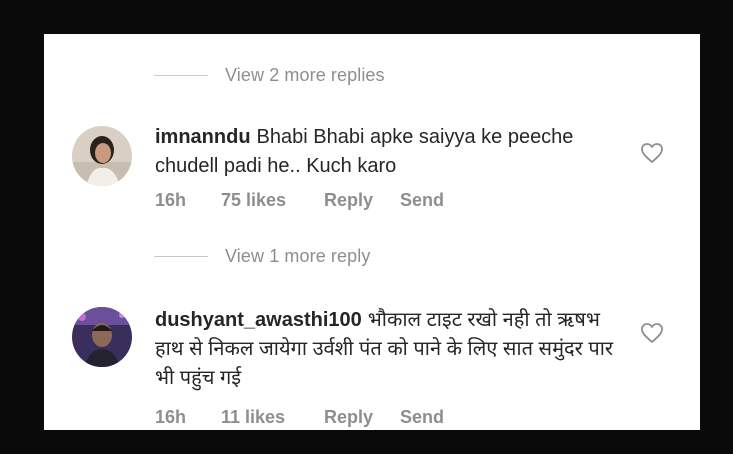  What do you see at coordinates (272, 200) in the screenshot?
I see `comment-likes: 75 likes` at bounding box center [272, 200].